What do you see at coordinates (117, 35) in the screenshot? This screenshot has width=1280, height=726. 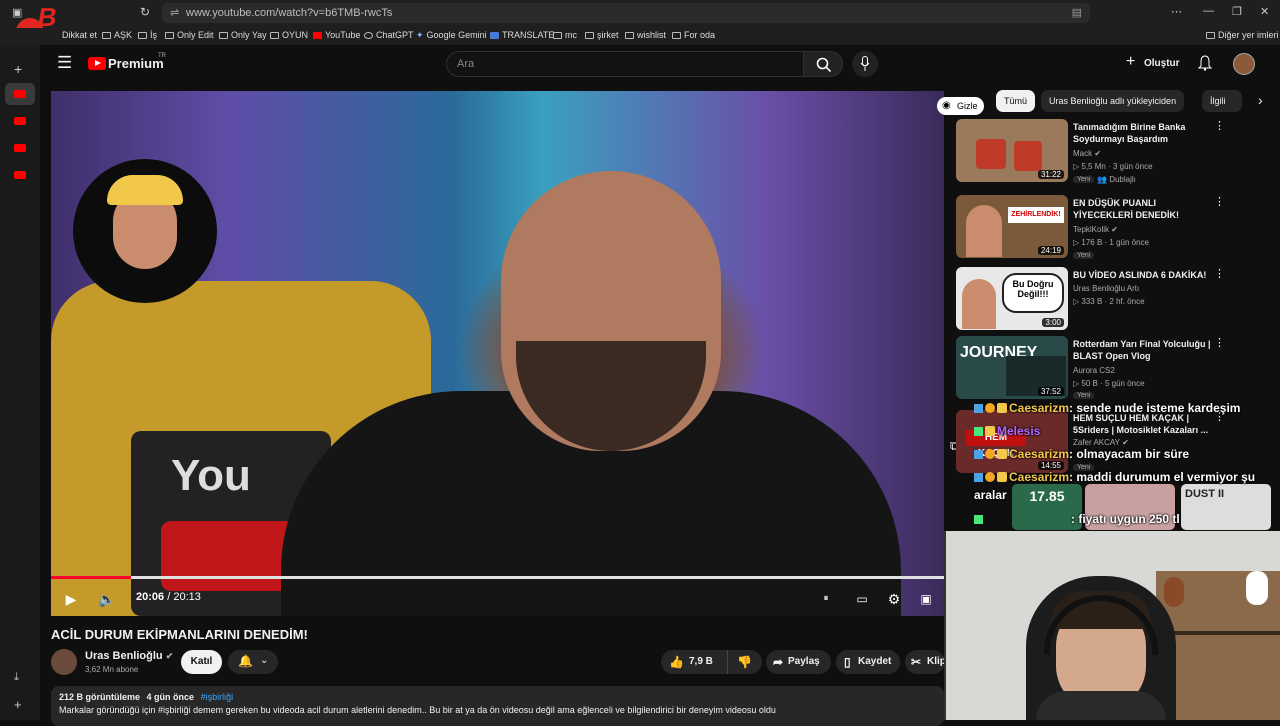 I see `bookmark-item: AŞK` at bounding box center [117, 35].